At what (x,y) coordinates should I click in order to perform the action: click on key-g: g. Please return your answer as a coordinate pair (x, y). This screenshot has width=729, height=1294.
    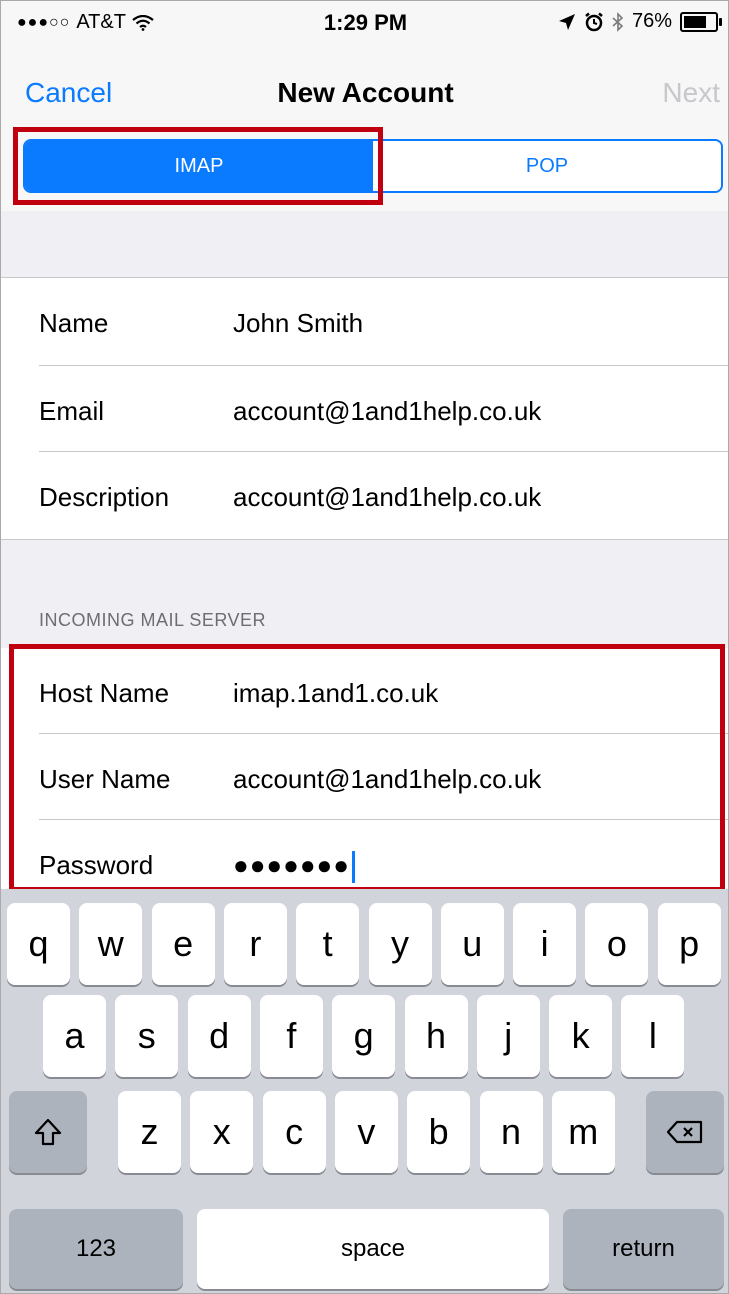
    Looking at the image, I should click on (364, 1036).